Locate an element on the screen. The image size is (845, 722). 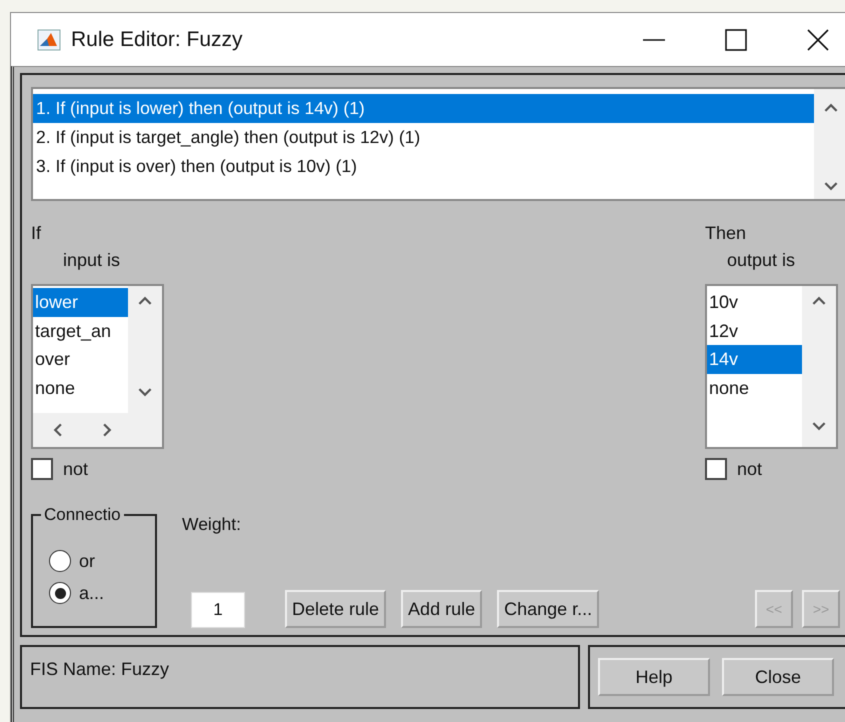
list-item: over is located at coordinates (80, 359).